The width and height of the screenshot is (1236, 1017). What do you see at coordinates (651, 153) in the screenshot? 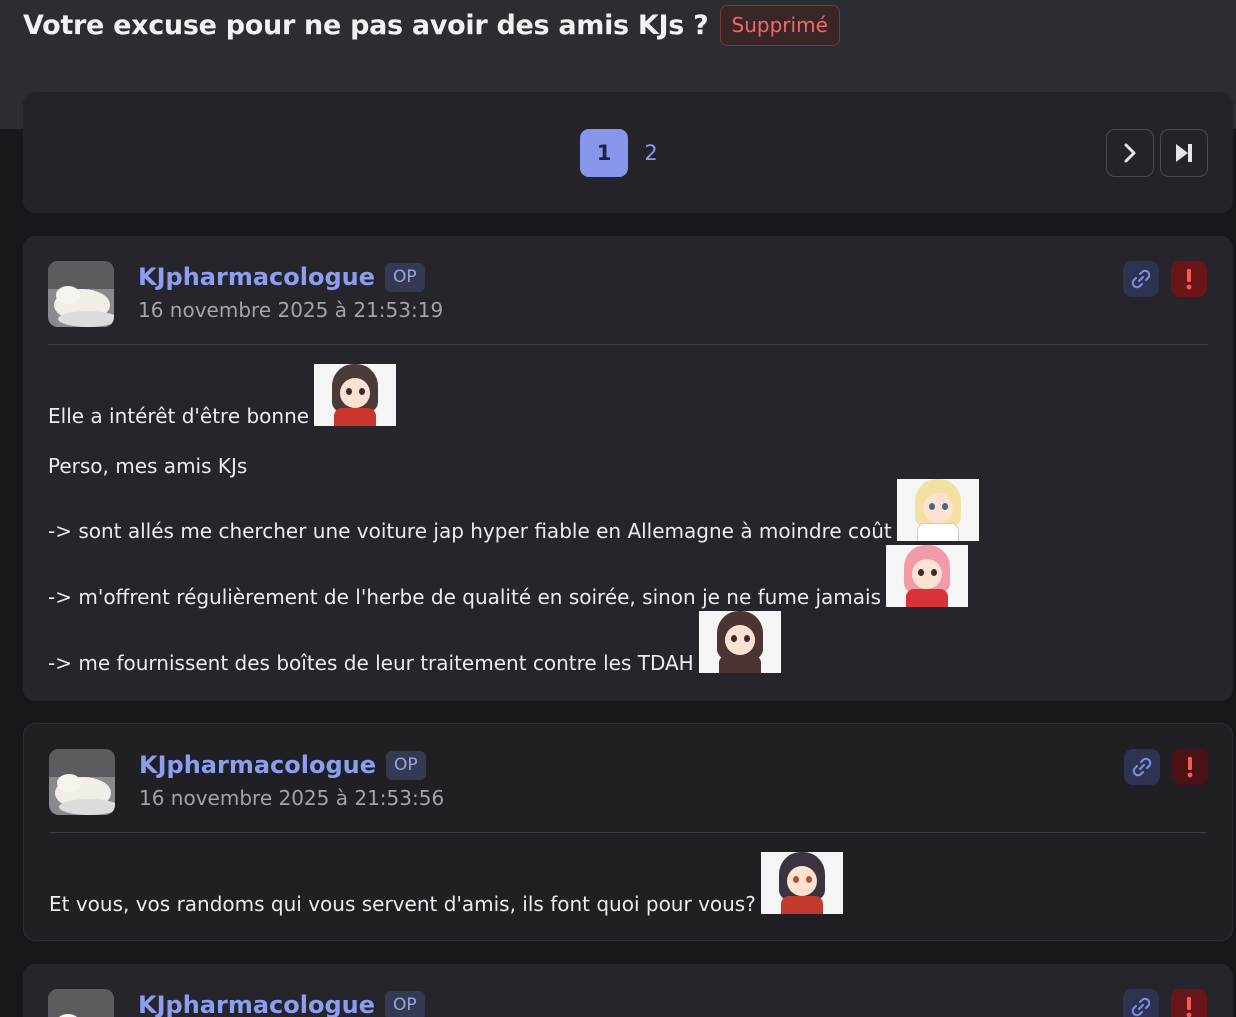
I see `page-button-2: 2` at bounding box center [651, 153].